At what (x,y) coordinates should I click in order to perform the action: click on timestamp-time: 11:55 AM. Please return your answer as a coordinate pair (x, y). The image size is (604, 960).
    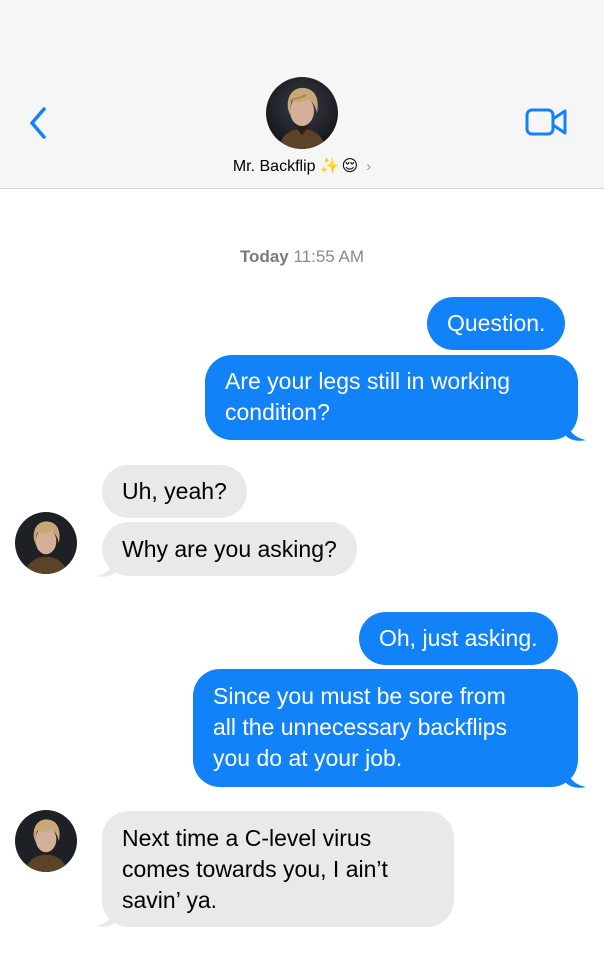
    Looking at the image, I should click on (329, 256).